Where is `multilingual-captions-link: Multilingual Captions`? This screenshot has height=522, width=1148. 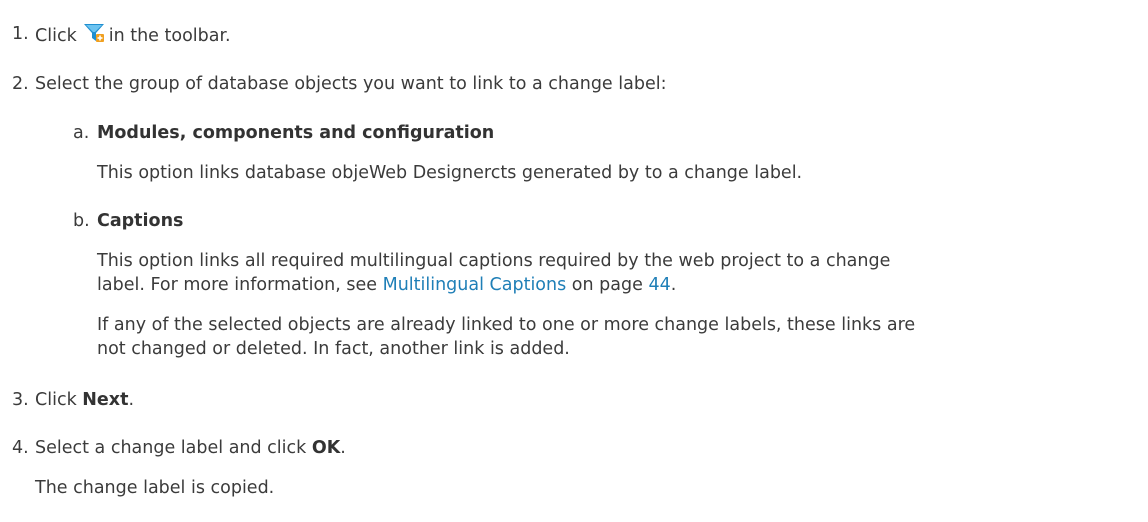 multilingual-captions-link: Multilingual Captions is located at coordinates (475, 285).